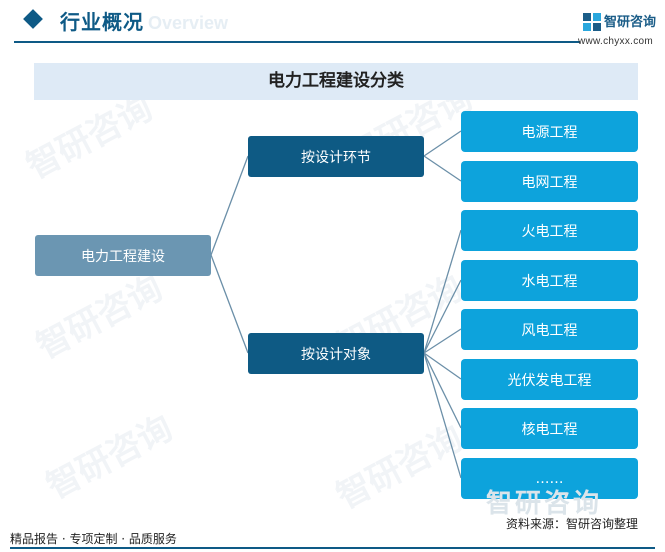  What do you see at coordinates (93, 539) in the screenshot?
I see `footer-services: 精品报告 · 专项定制 · 品质服务` at bounding box center [93, 539].